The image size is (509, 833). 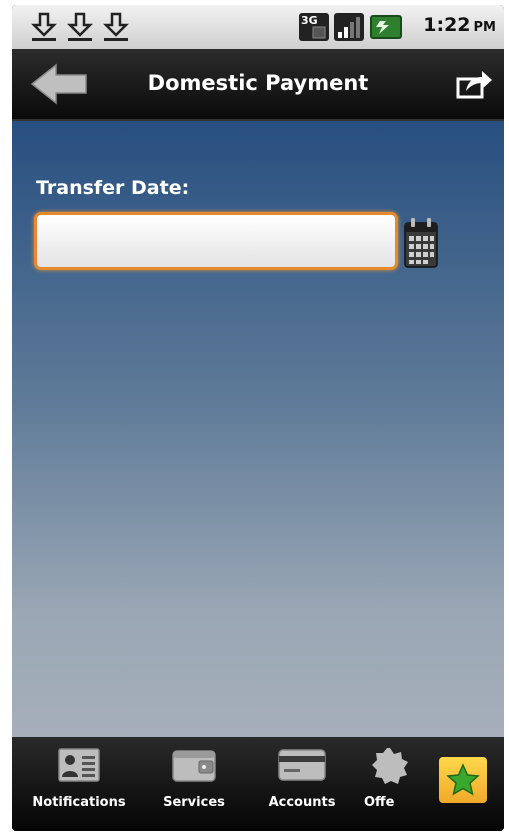 I want to click on tab-label-offers: Offe, so click(x=379, y=802).